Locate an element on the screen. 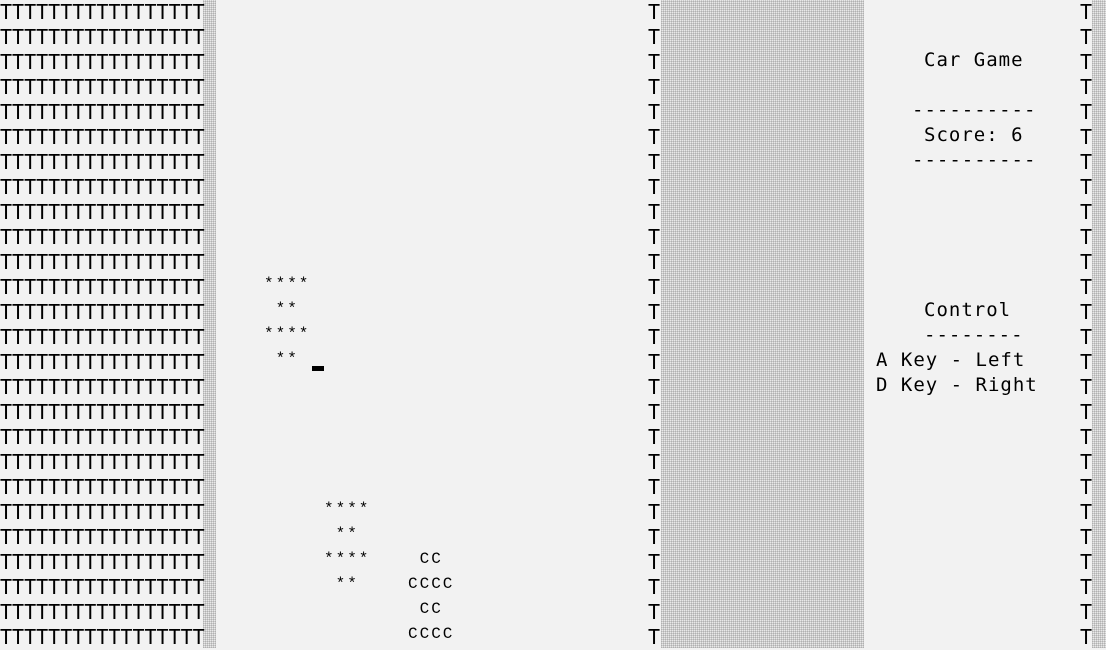 The width and height of the screenshot is (1106, 650). score-value: 6 is located at coordinates (1017, 135).